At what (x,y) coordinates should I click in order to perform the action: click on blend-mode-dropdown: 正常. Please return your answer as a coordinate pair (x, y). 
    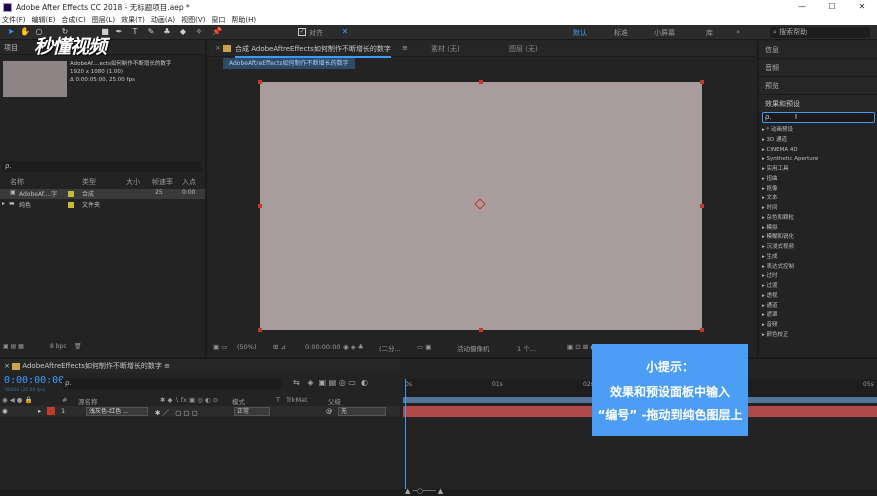
    Looking at the image, I should click on (252, 411).